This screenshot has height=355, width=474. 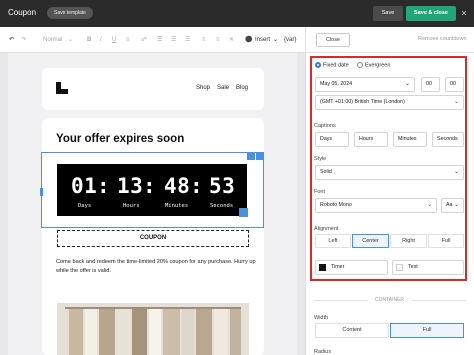 I want to click on clear-format-icon: ✕, so click(x=231, y=40).